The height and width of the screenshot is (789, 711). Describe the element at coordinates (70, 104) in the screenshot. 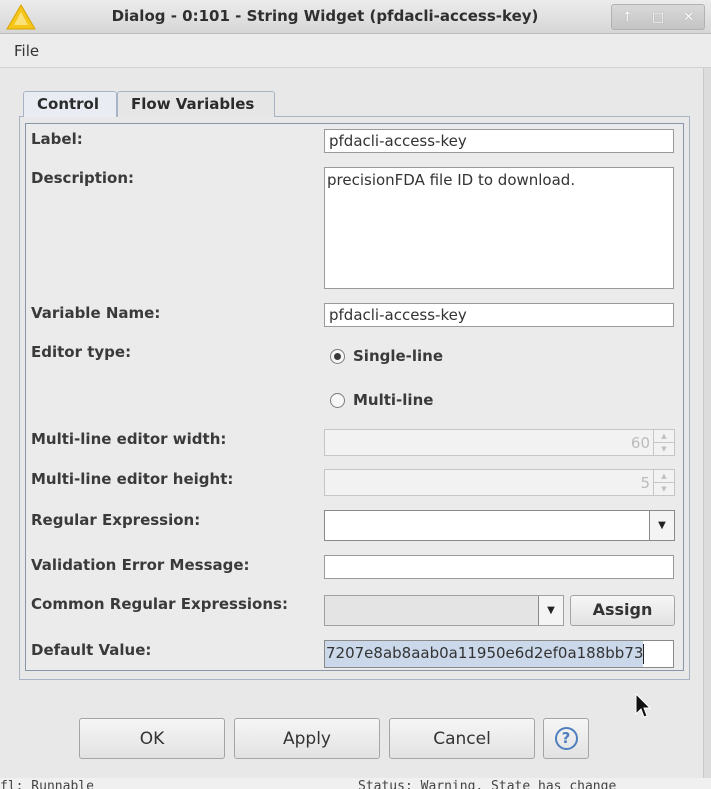

I see `tab-control: Control` at that location.